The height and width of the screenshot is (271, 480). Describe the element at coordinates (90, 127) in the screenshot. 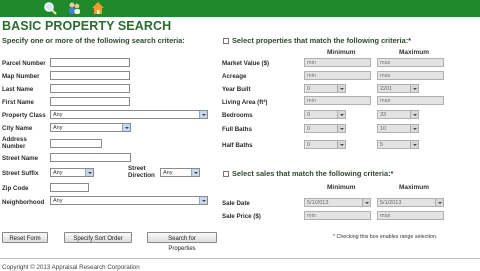

I see `city-name-select: Any` at that location.